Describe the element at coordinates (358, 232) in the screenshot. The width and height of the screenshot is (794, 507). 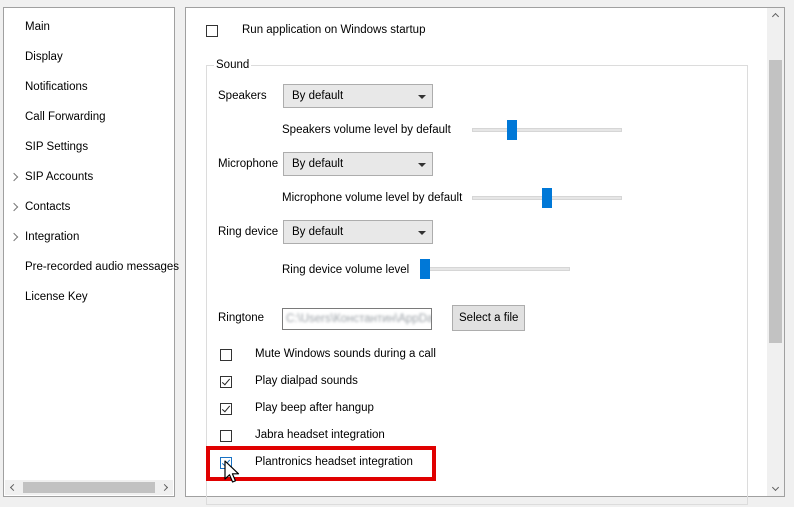
I see `ring-device-dropdown: By default` at that location.